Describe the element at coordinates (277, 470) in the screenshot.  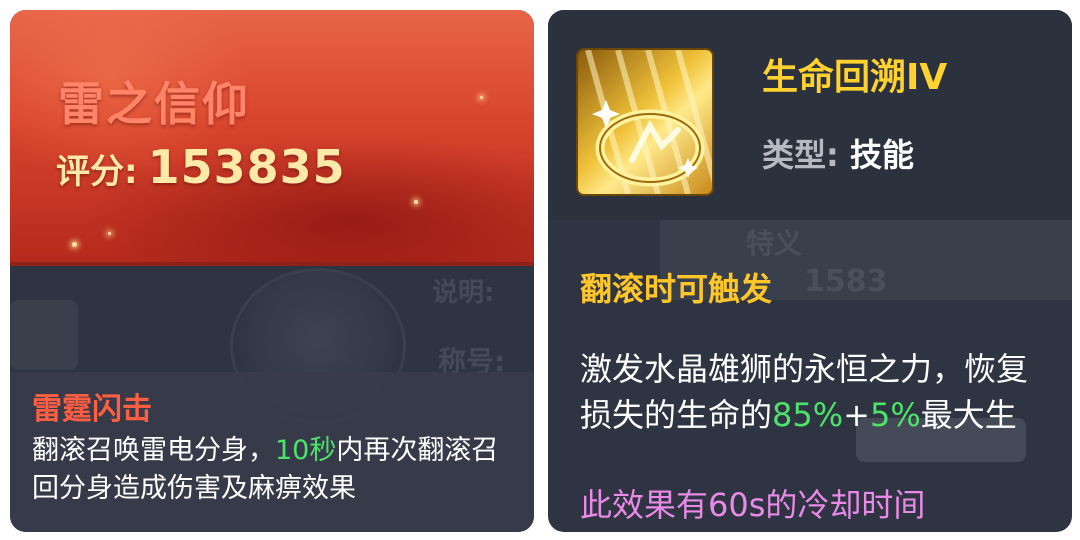
I see `skill-description: 翻滚召唤雷电分身，10秒内再次翻滚召回分身造成伤害及麻痹效果` at that location.